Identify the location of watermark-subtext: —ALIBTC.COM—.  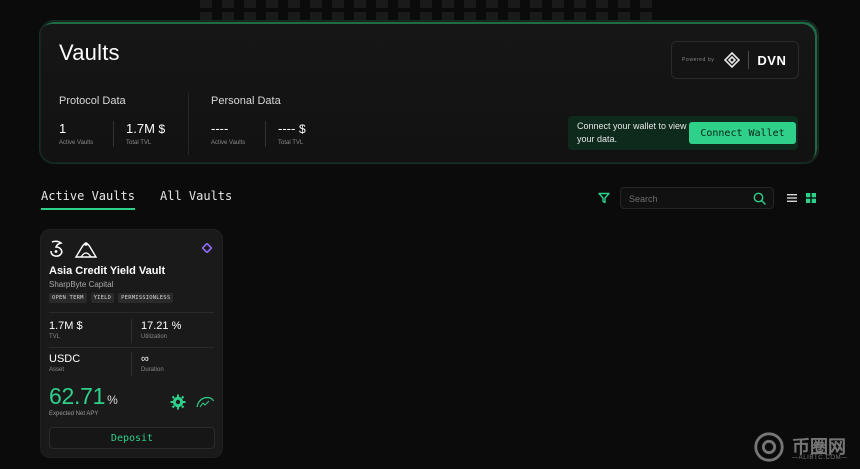
(820, 458).